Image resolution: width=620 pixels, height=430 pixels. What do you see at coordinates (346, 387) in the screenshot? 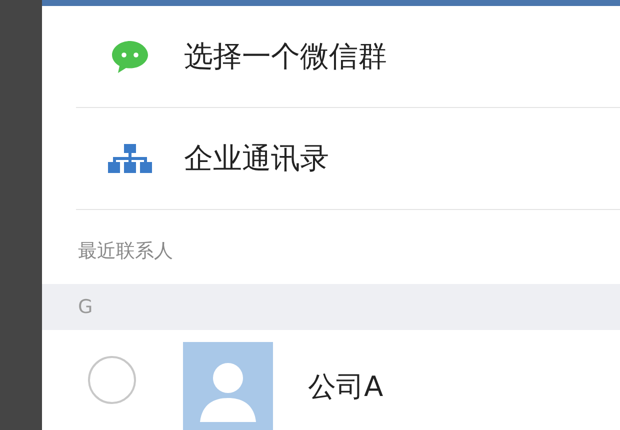
I see `contact-name: 公司A` at bounding box center [346, 387].